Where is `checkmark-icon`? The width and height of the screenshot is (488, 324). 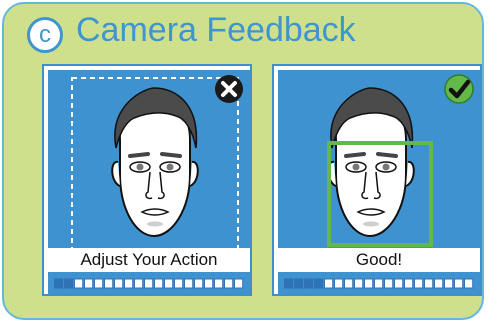
checkmark-icon is located at coordinates (459, 89).